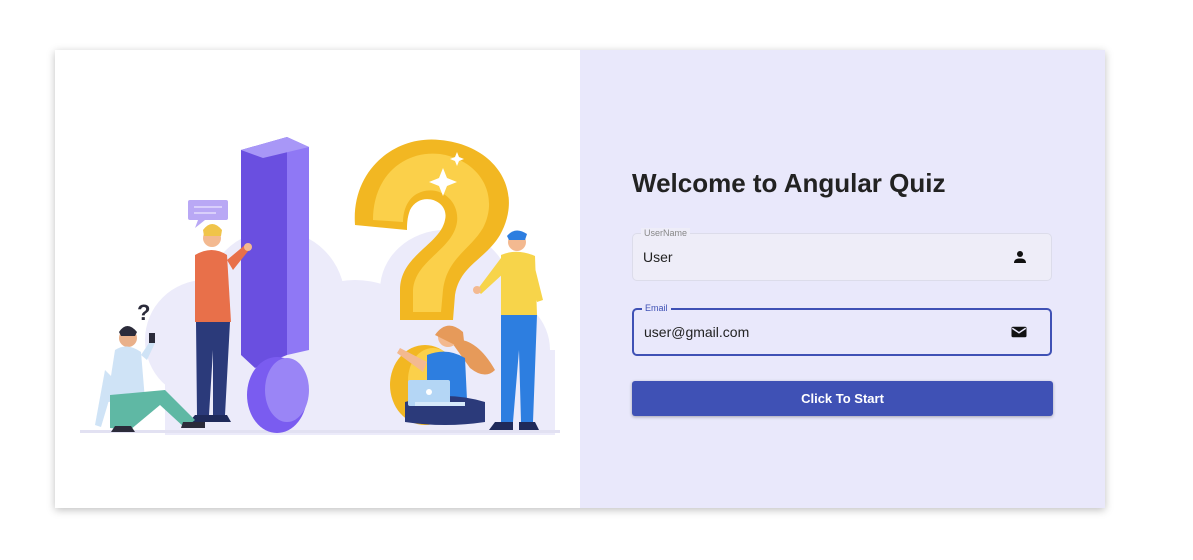 The width and height of the screenshot is (1193, 560). I want to click on speech-bubble-icon, so click(208, 214).